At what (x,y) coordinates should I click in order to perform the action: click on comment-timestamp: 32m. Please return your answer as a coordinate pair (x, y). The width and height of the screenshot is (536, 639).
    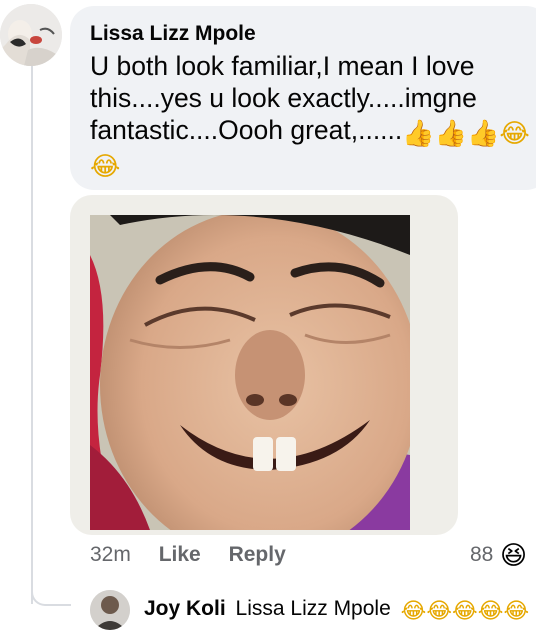
    Looking at the image, I should click on (110, 554).